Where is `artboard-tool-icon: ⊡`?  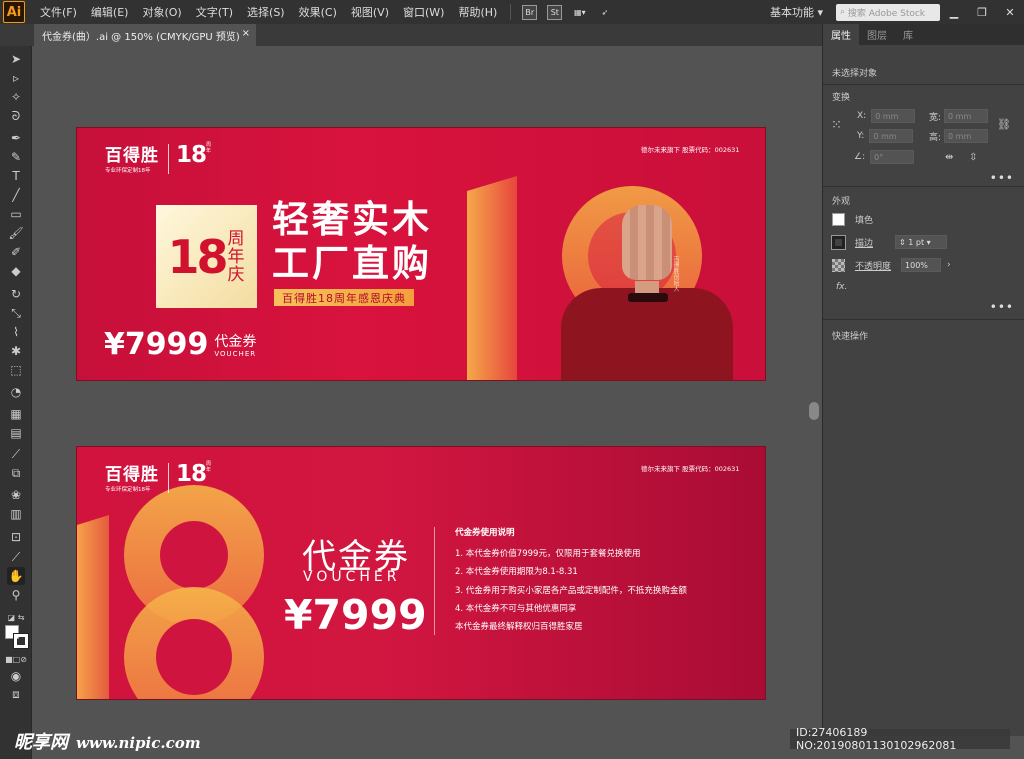 artboard-tool-icon: ⊡ is located at coordinates (16, 537).